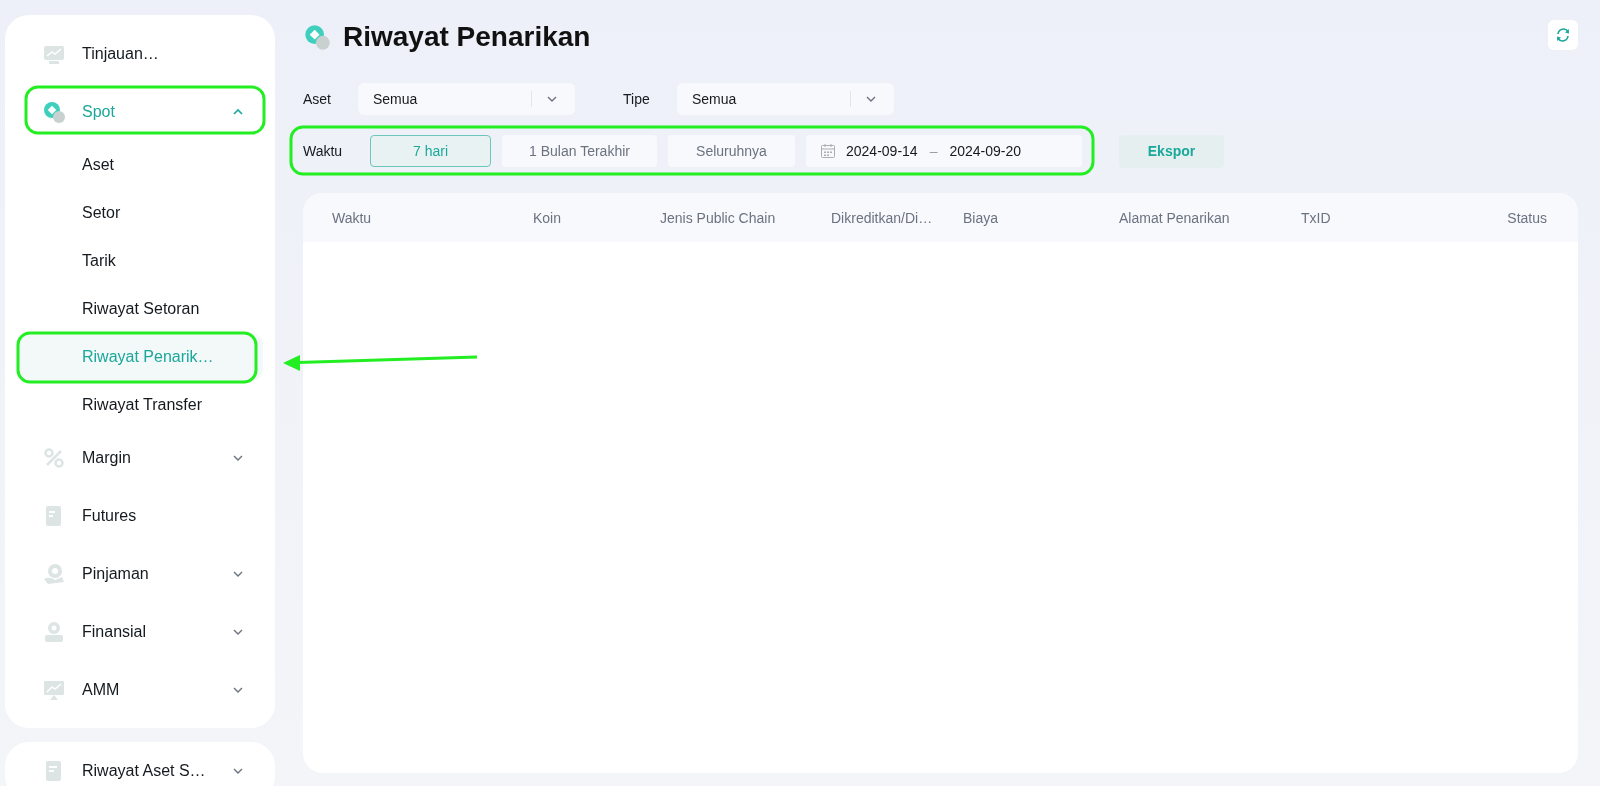 Image resolution: width=1600 pixels, height=786 pixels. What do you see at coordinates (140, 309) in the screenshot?
I see `nav-subitem: Riwayat Setoran` at bounding box center [140, 309].